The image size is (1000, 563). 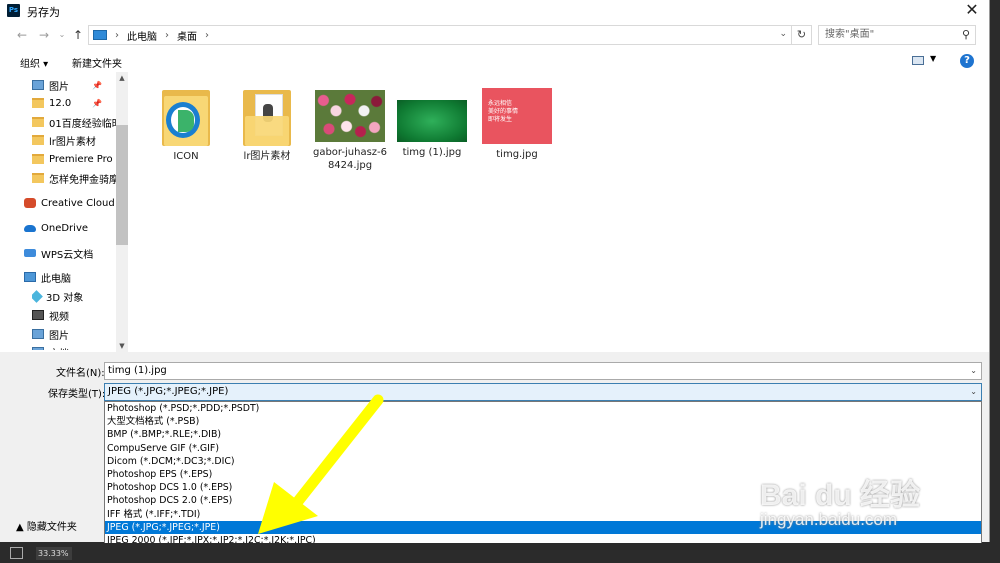 What do you see at coordinates (122, 346) in the screenshot?
I see `scroll-down-icon: ▼` at bounding box center [122, 346].